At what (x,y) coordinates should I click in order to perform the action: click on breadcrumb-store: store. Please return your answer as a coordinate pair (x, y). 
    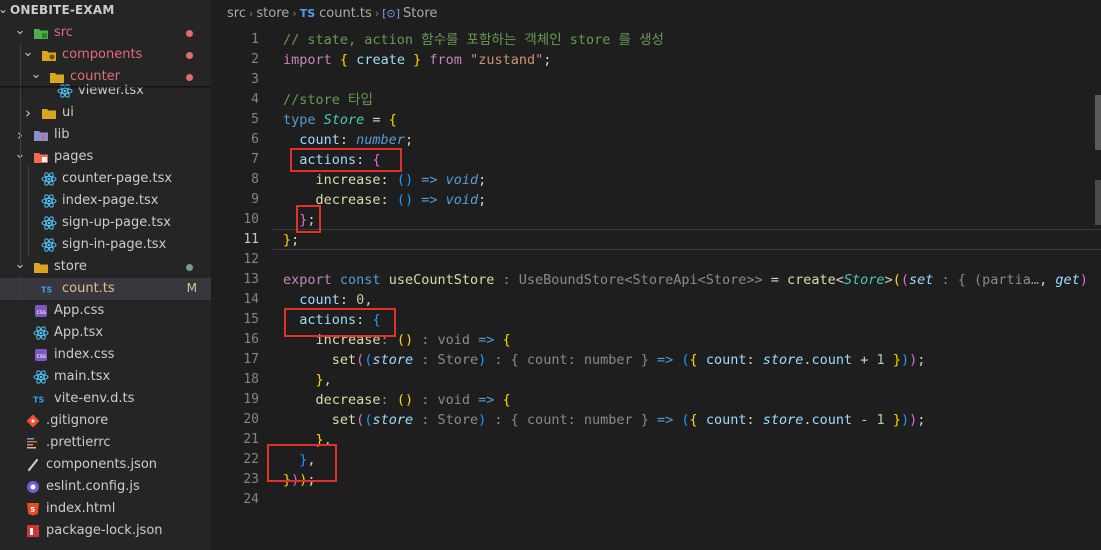
    Looking at the image, I should click on (272, 13).